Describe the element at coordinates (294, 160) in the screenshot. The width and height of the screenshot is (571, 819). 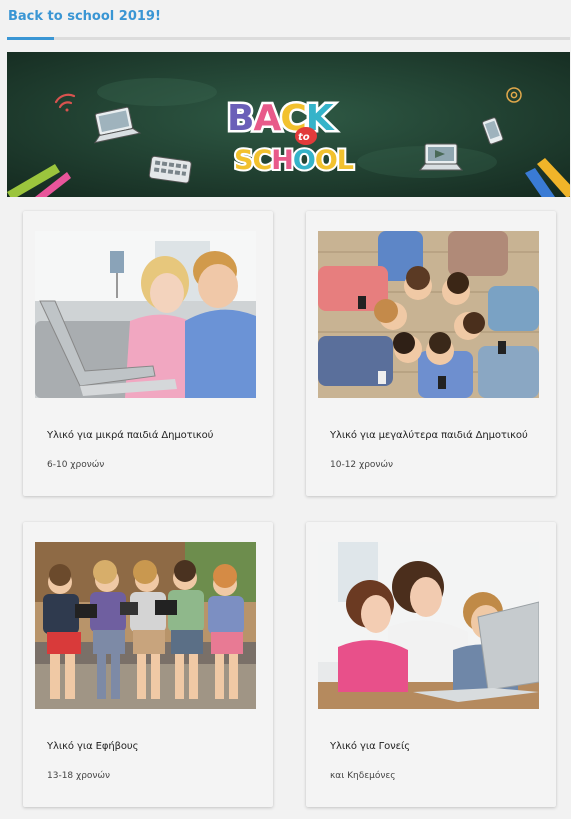
I see `svg-text: SCHOOL` at that location.